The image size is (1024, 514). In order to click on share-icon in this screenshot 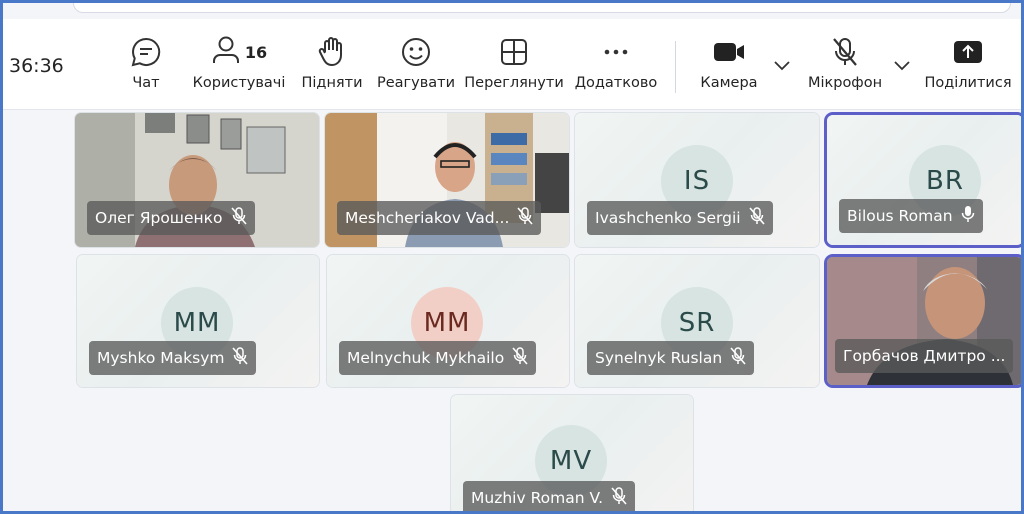, I will do `click(968, 52)`.